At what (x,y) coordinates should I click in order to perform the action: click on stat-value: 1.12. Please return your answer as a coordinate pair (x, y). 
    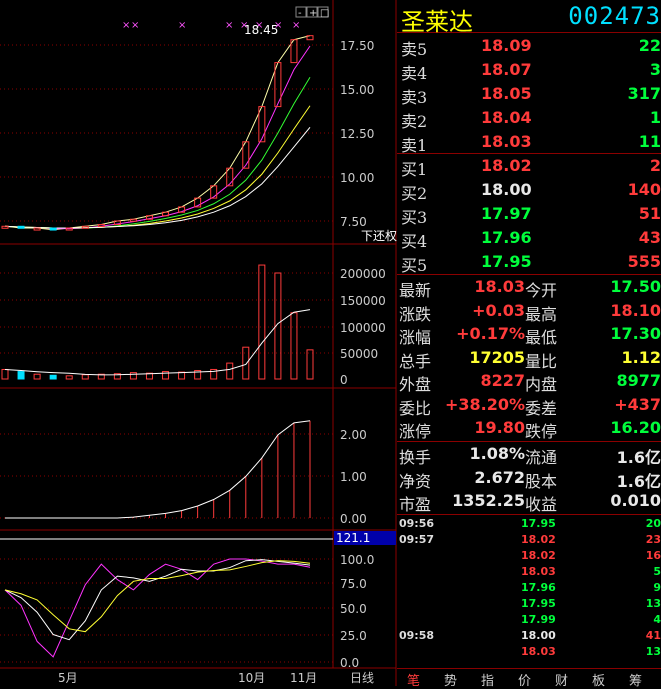
    Looking at the image, I should click on (641, 357).